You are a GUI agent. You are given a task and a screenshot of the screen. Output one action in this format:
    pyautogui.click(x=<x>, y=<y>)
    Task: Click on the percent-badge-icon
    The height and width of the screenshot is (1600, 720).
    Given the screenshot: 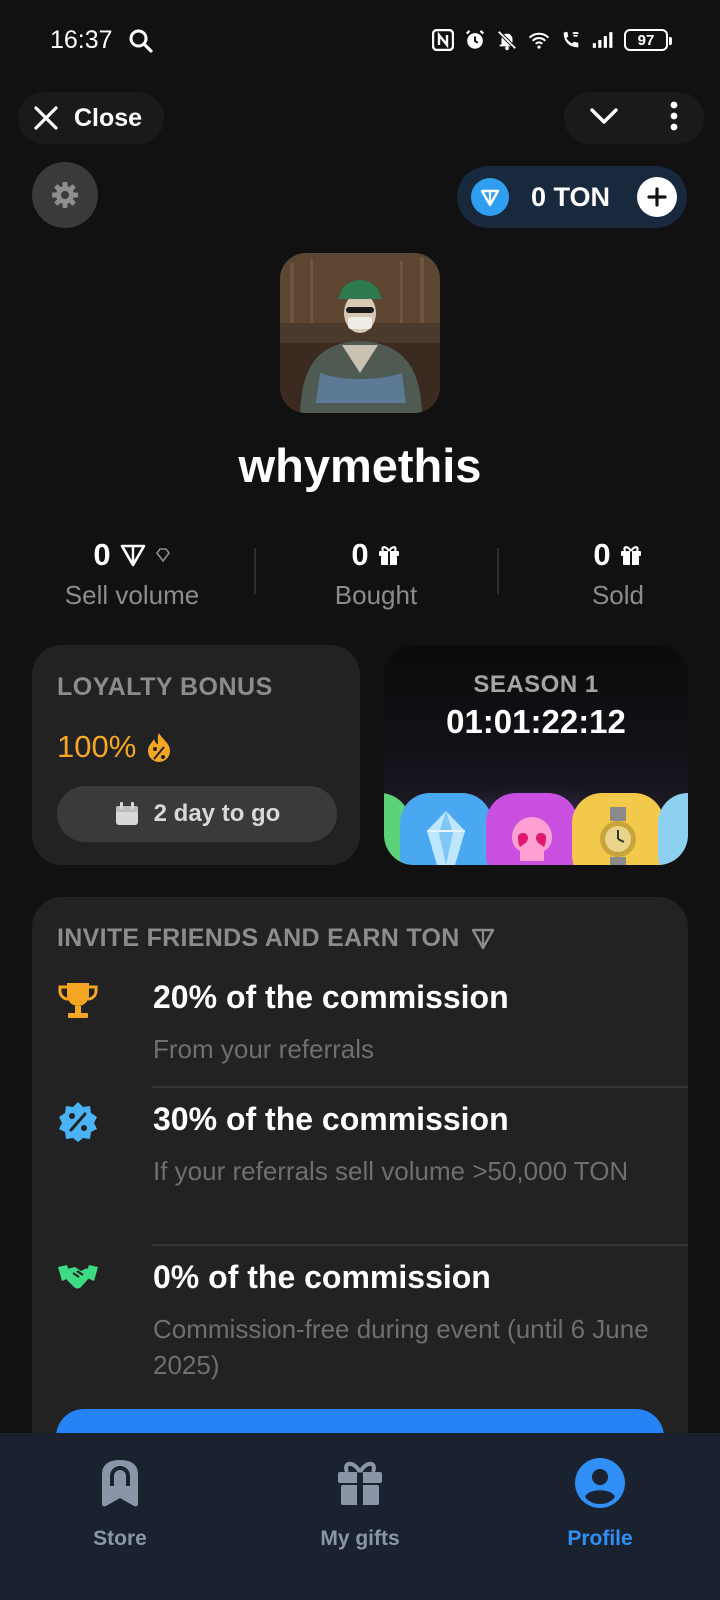 What is the action you would take?
    pyautogui.click(x=78, y=1122)
    